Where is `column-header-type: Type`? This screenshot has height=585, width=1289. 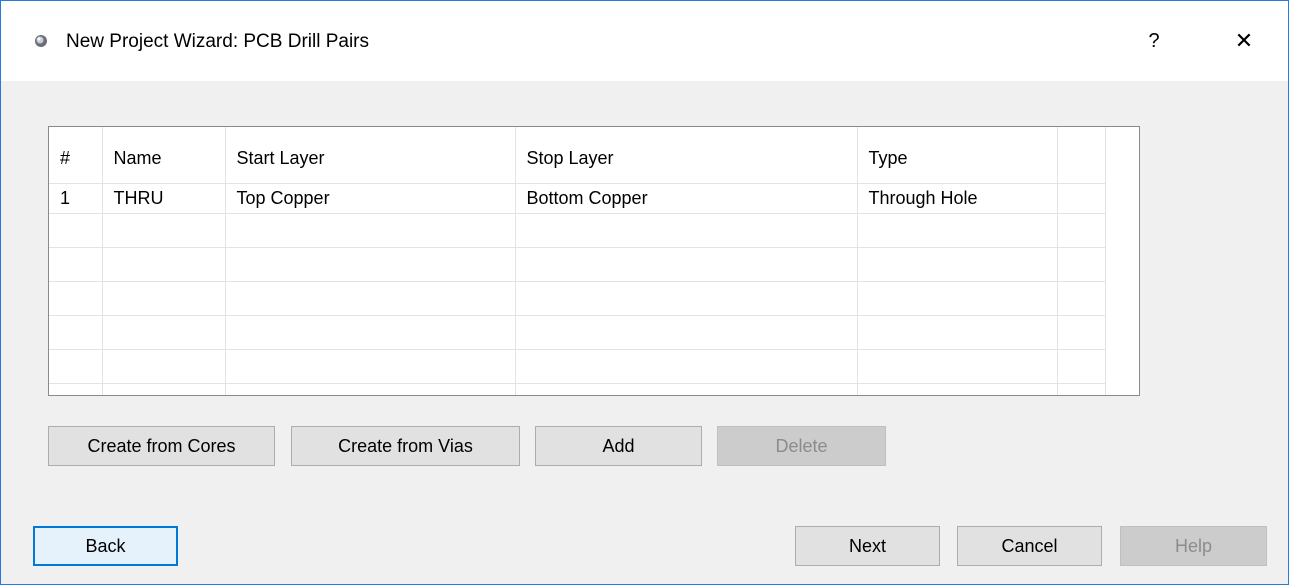
column-header-type: Type is located at coordinates (957, 155).